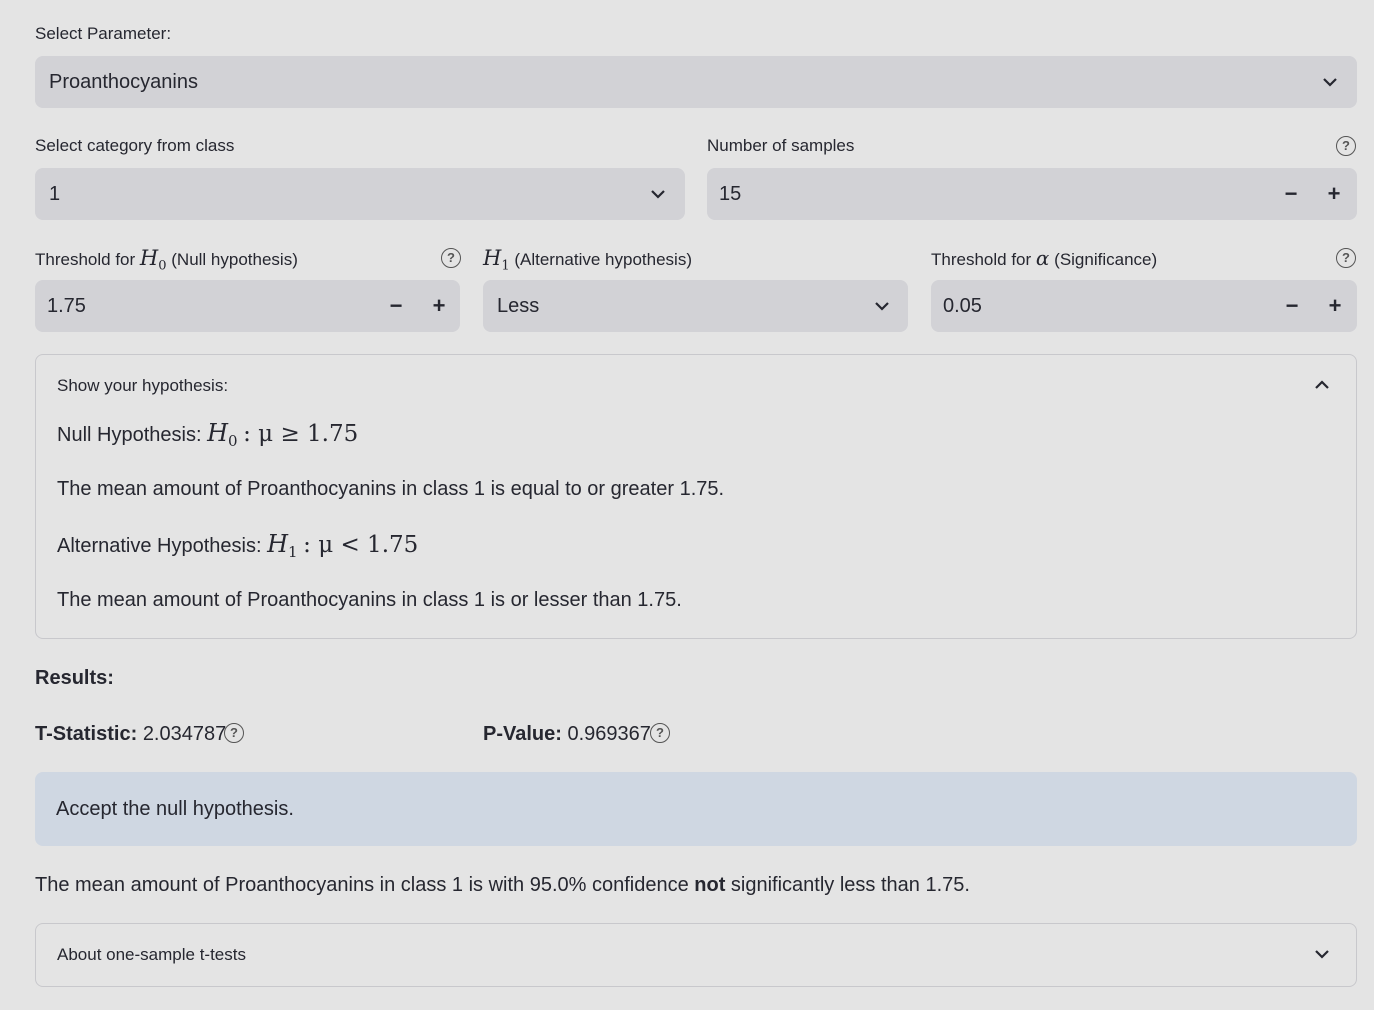 The image size is (1374, 1010). What do you see at coordinates (962, 306) in the screenshot?
I see `alpha-value: 0.05` at bounding box center [962, 306].